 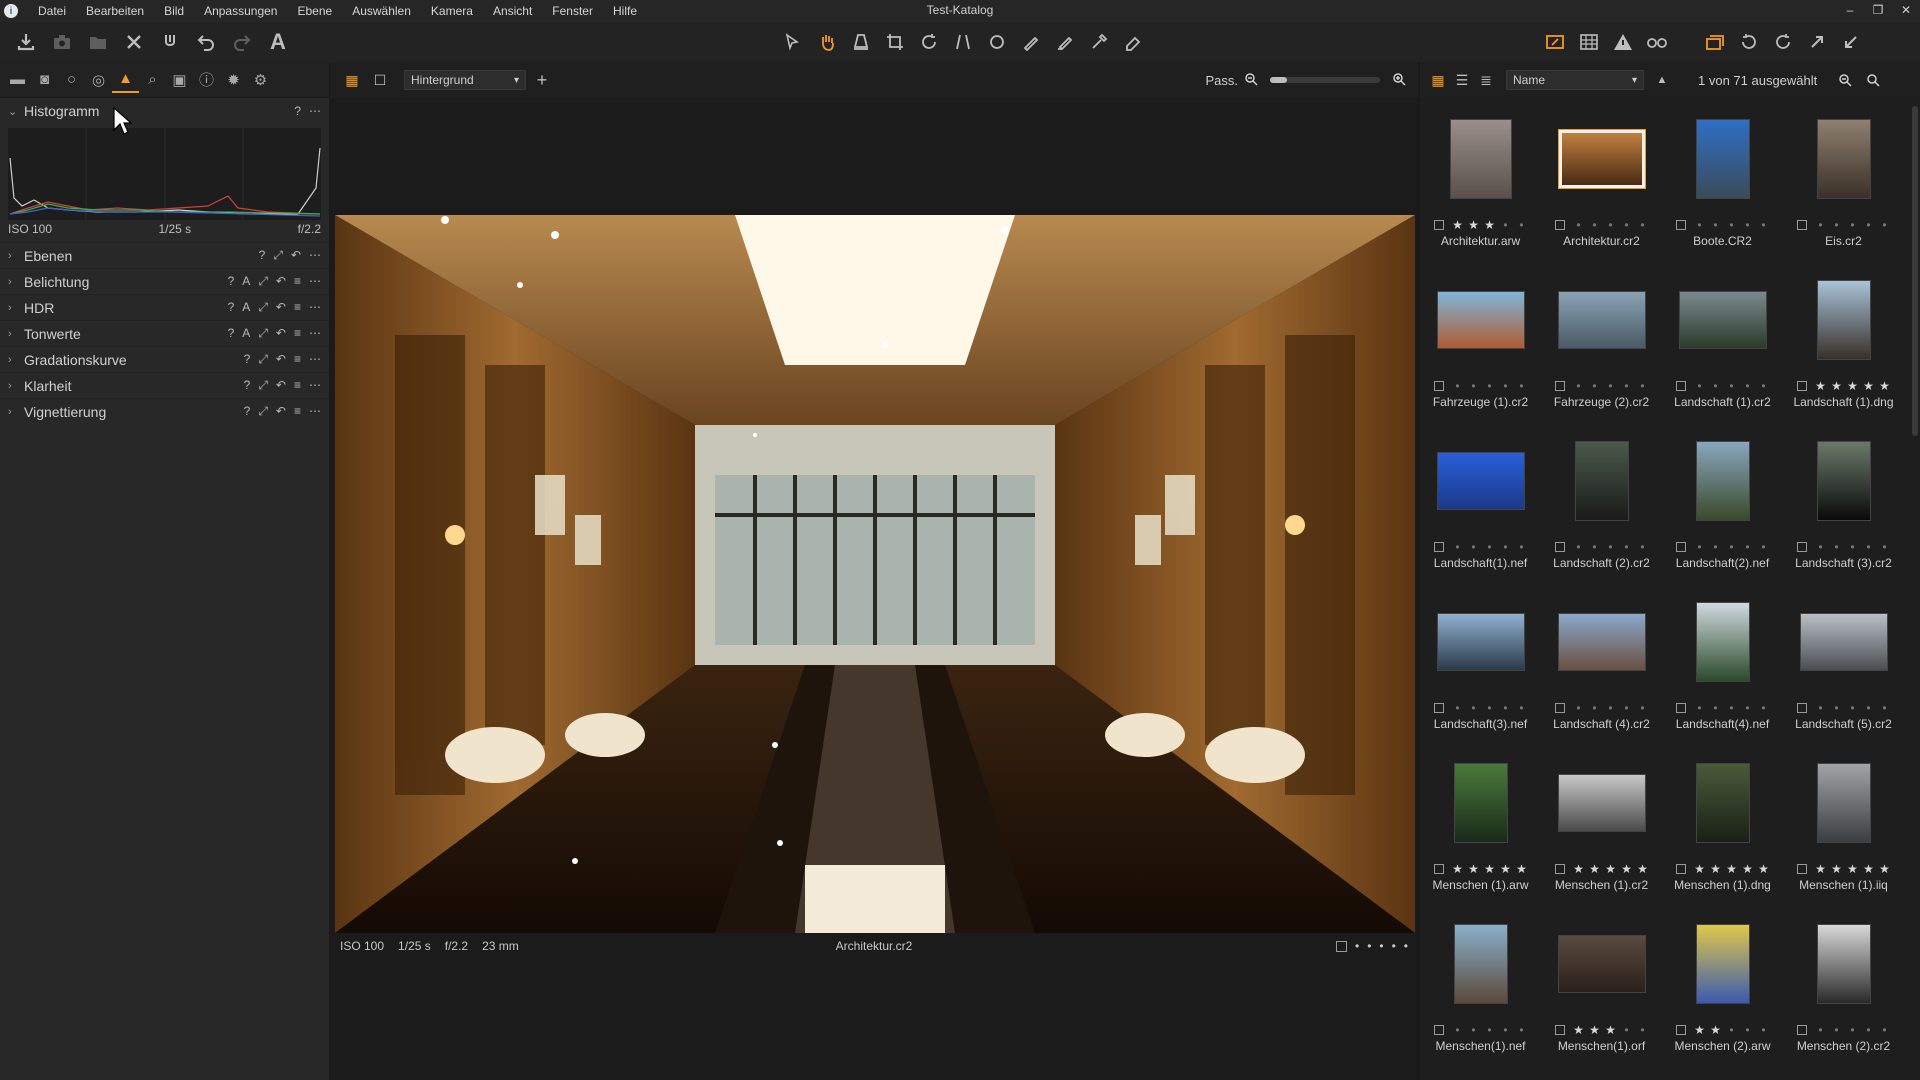 I want to click on browser-scrollbar, so click(x=1915, y=271).